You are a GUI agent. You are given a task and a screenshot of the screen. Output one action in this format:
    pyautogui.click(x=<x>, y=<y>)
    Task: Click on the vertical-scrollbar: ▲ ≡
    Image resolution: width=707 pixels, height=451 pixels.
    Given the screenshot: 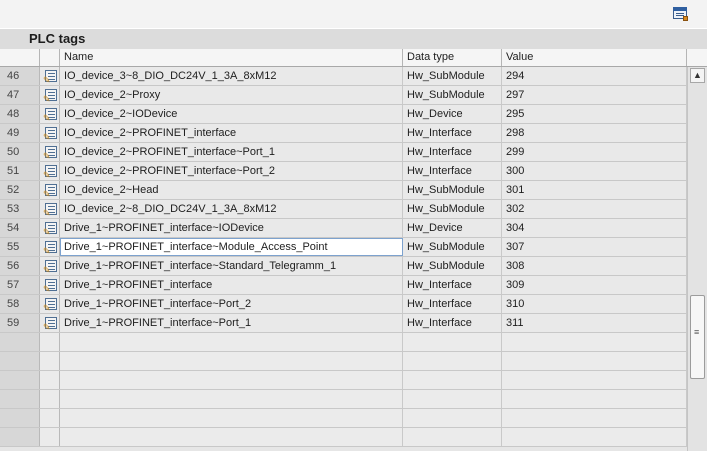 What is the action you would take?
    pyautogui.click(x=697, y=259)
    